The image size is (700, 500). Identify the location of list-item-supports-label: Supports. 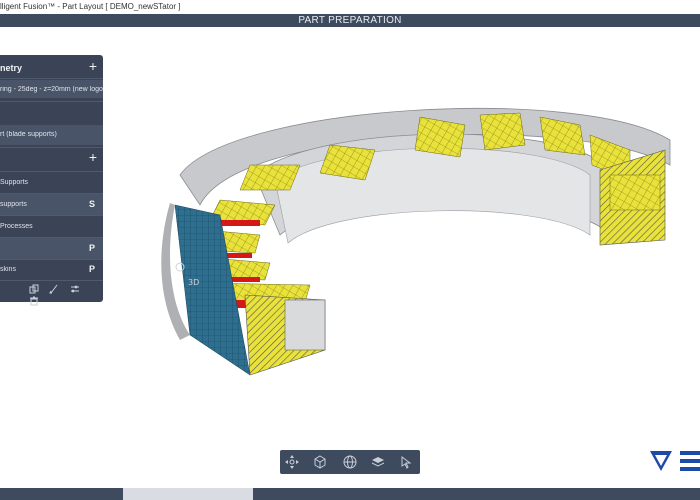
(51, 182).